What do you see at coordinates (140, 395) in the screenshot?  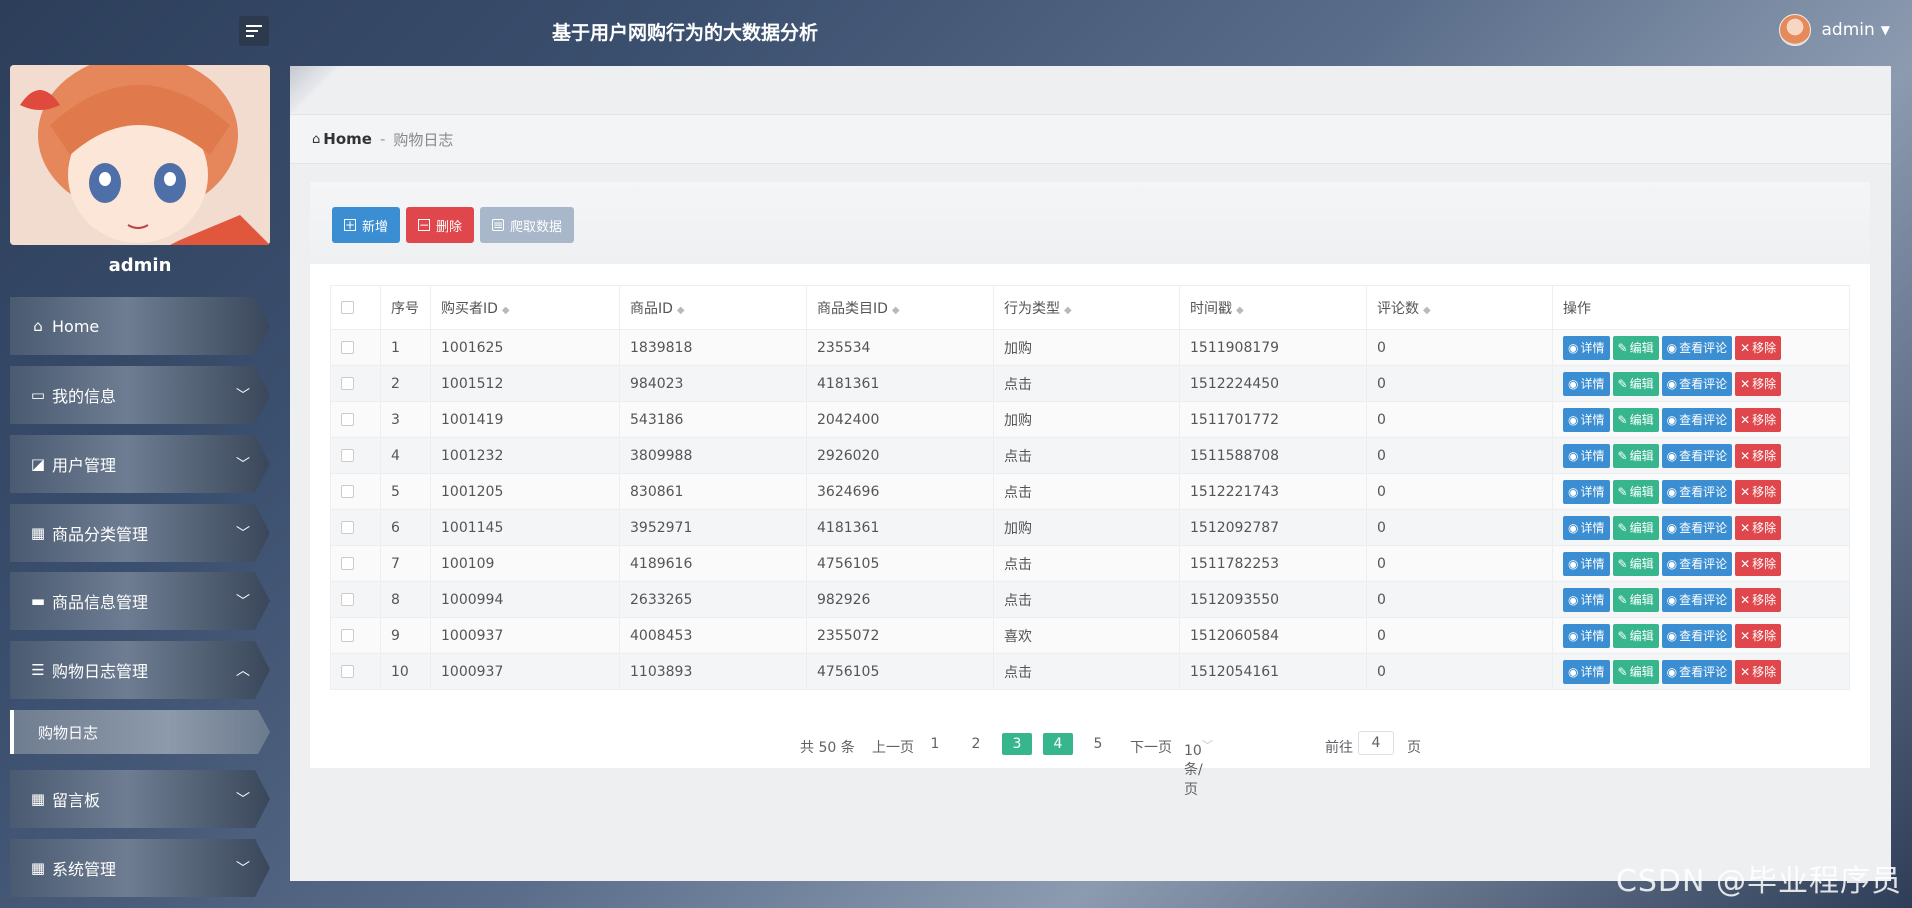 I see `sidebar-item-my-info: ▭ 我的信息 ﹀` at bounding box center [140, 395].